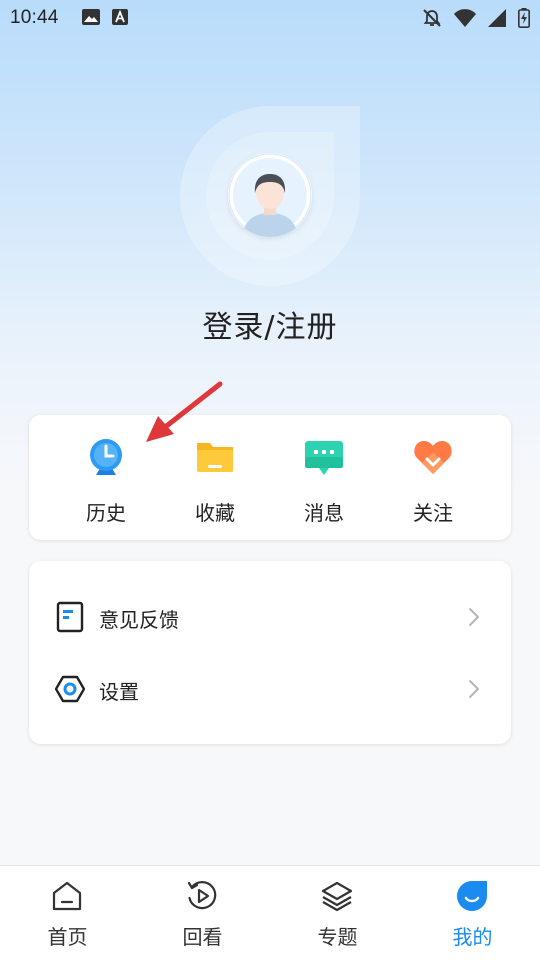 The width and height of the screenshot is (540, 961). What do you see at coordinates (34, 17) in the screenshot?
I see `status-time: 10:44` at bounding box center [34, 17].